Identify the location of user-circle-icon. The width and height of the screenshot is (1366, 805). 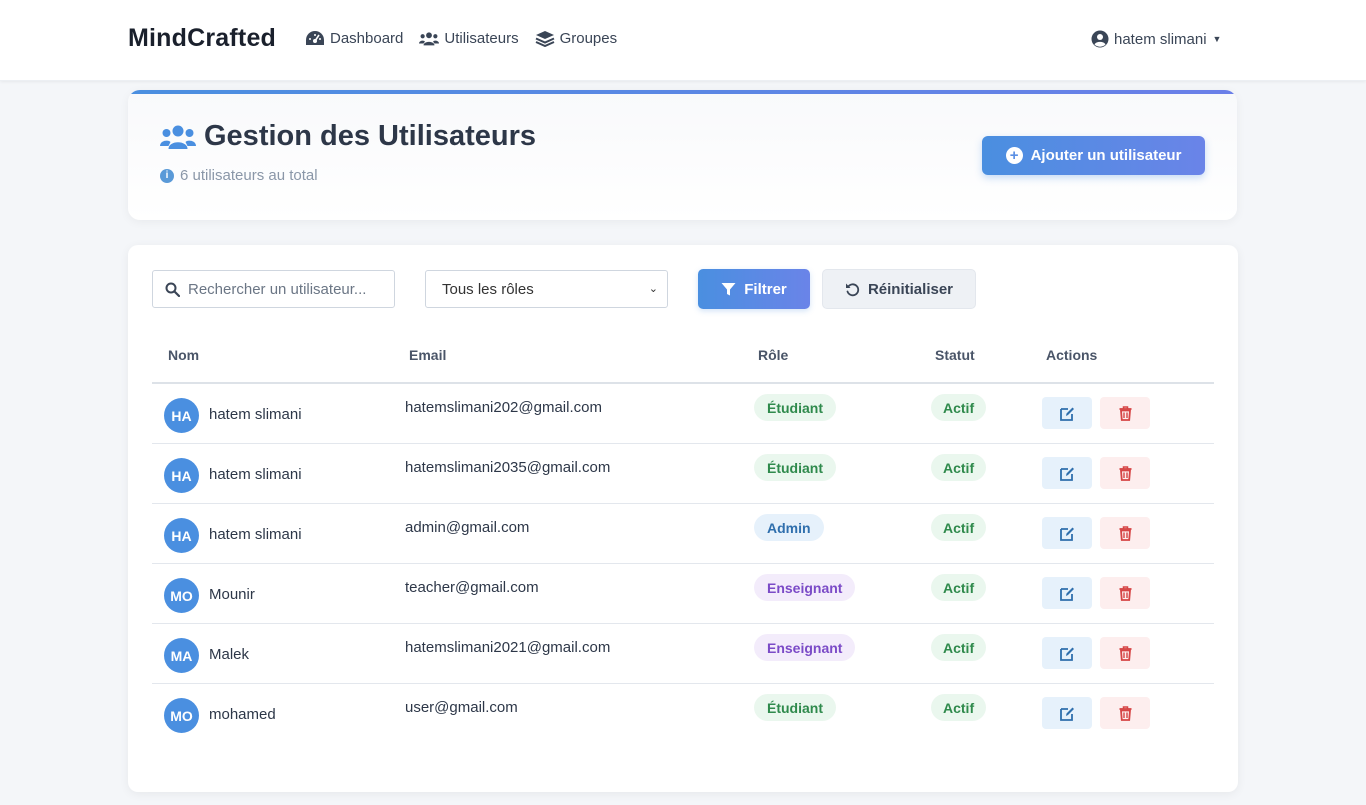
(1100, 39).